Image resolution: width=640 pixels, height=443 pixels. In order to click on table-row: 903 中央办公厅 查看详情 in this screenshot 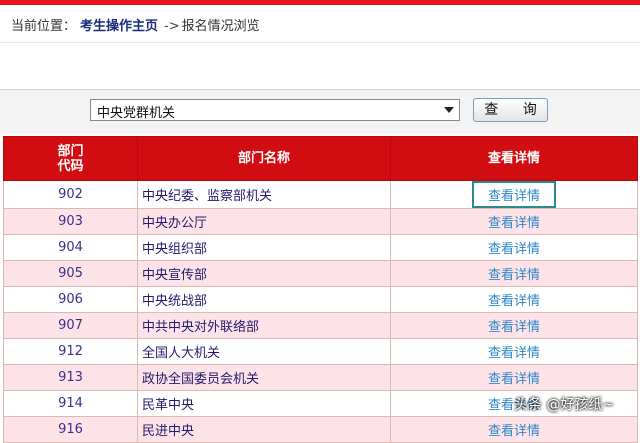, I will do `click(320, 221)`.